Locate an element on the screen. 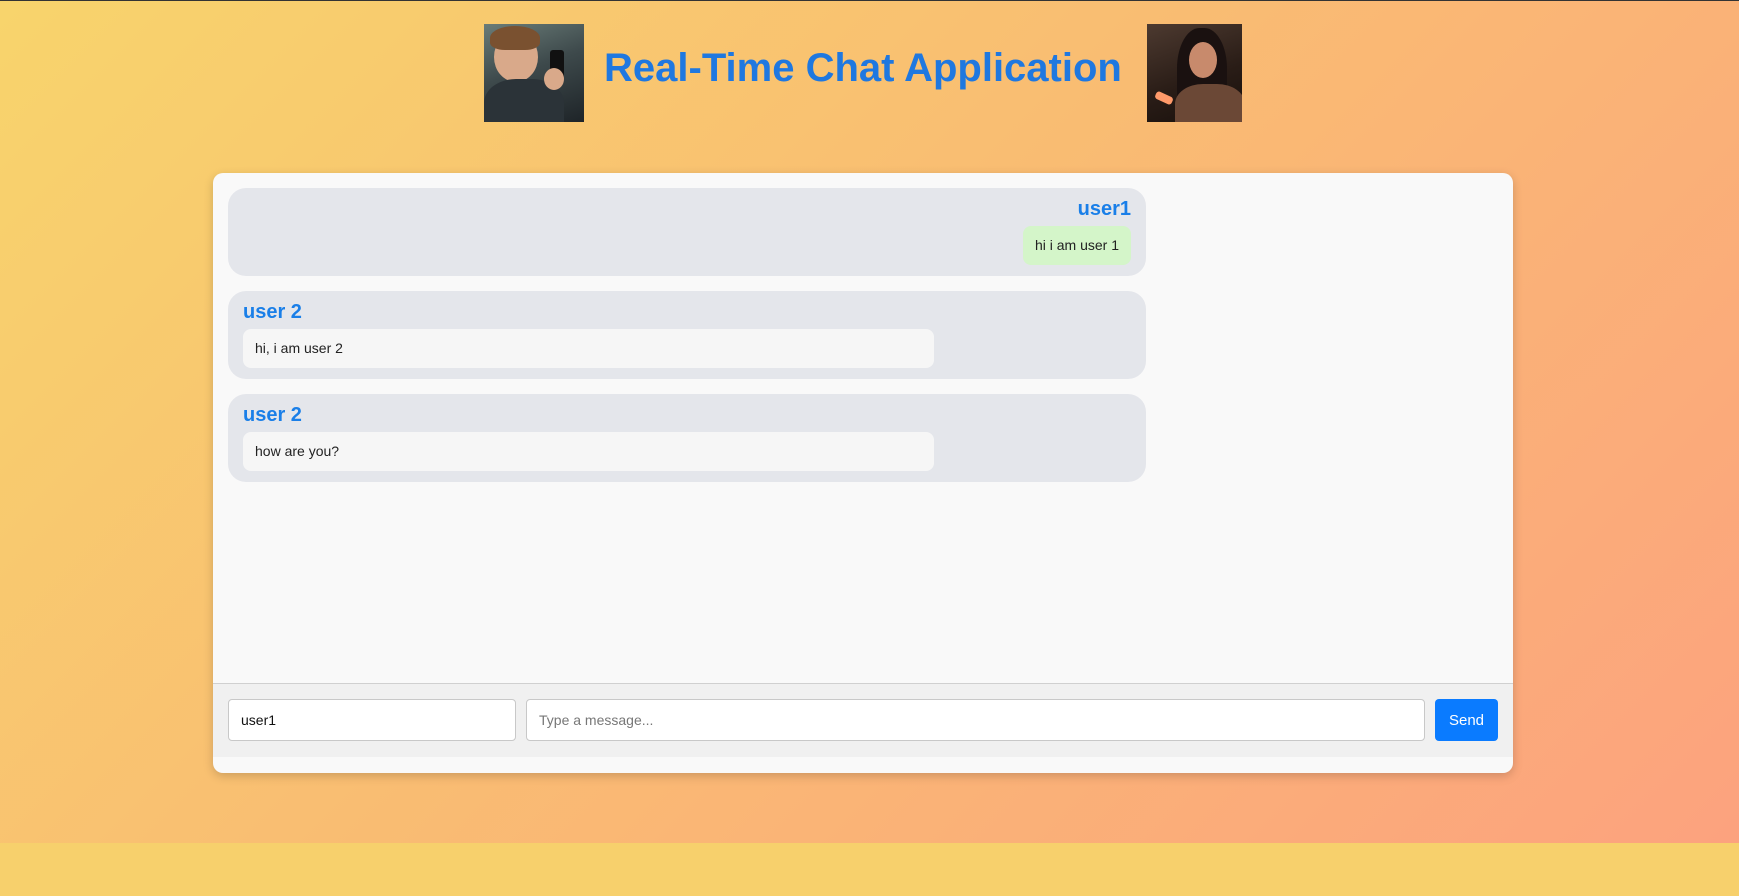 This screenshot has height=896, width=1739. page-header: Real-Time Chat Application is located at coordinates (869, 73).